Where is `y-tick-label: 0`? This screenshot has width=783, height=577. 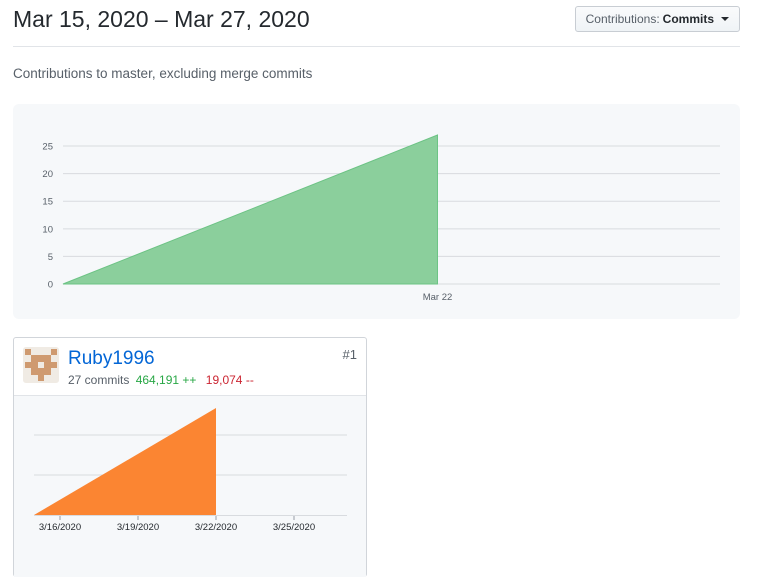
y-tick-label: 0 is located at coordinates (50, 285).